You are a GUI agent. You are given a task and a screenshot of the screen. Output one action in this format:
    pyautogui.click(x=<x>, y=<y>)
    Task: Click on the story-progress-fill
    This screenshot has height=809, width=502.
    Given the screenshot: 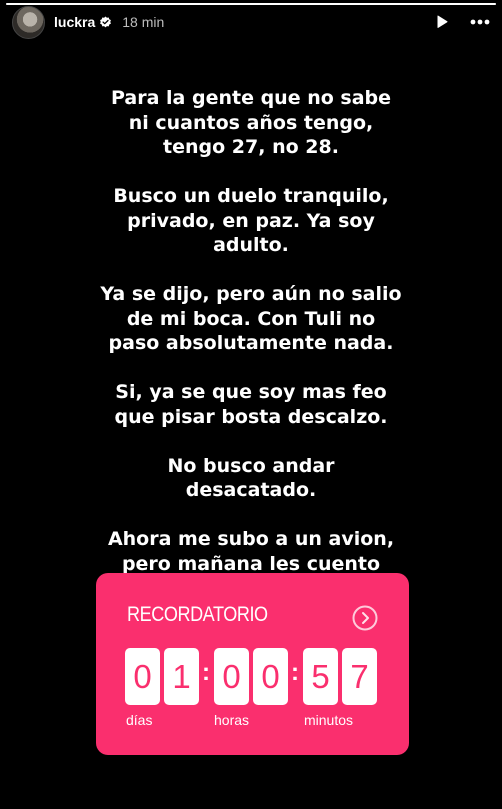 What is the action you would take?
    pyautogui.click(x=251, y=4)
    